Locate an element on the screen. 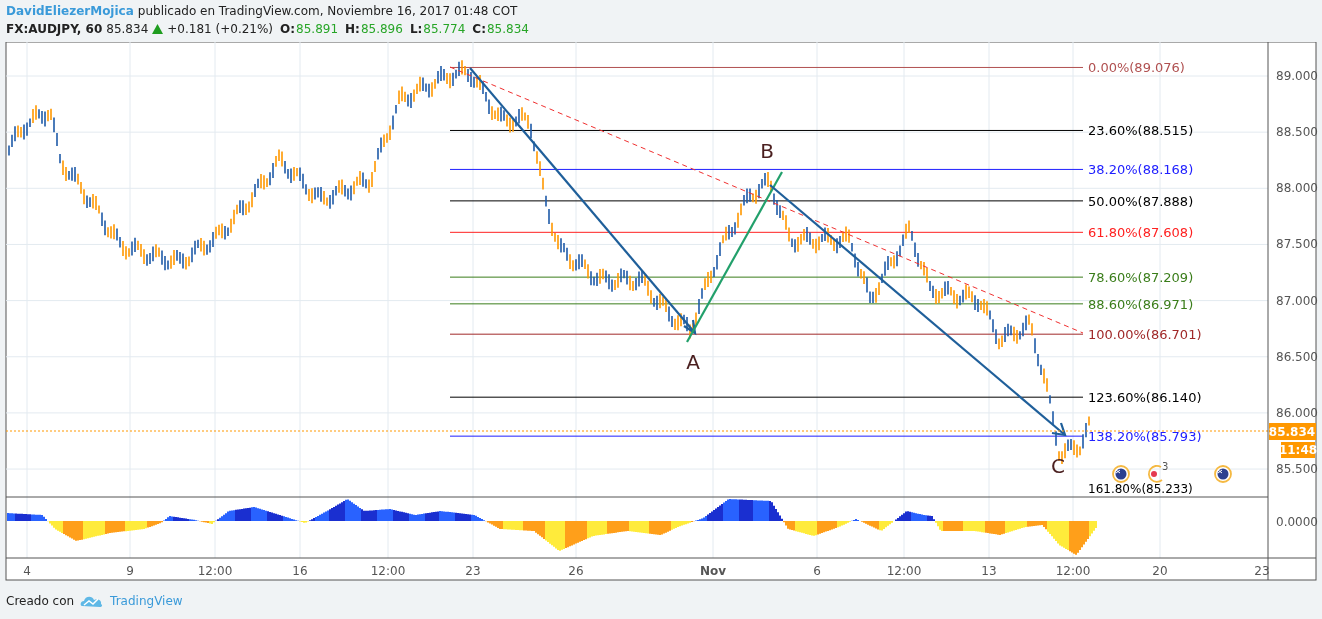 This screenshot has height=619, width=1322. up-triangle-icon is located at coordinates (158, 29).